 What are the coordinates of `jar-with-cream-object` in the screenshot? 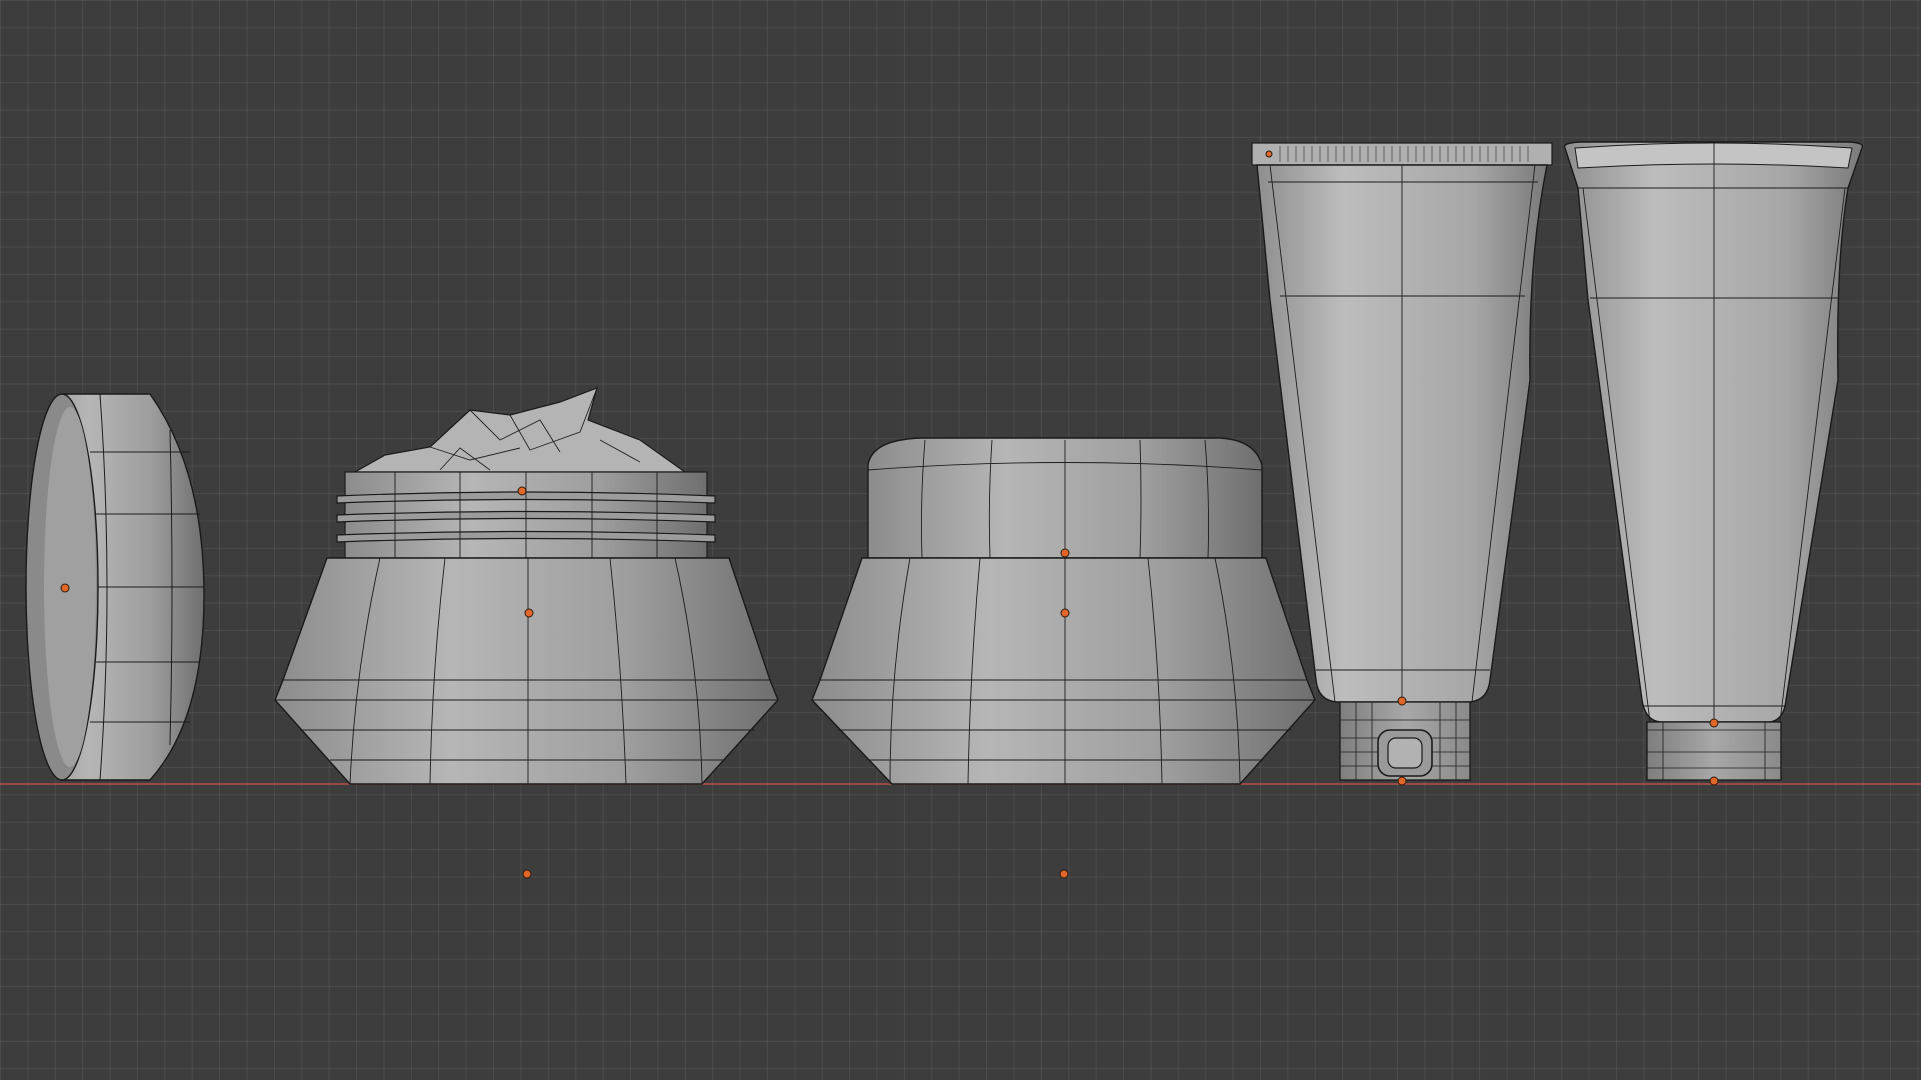 It's located at (526, 586).